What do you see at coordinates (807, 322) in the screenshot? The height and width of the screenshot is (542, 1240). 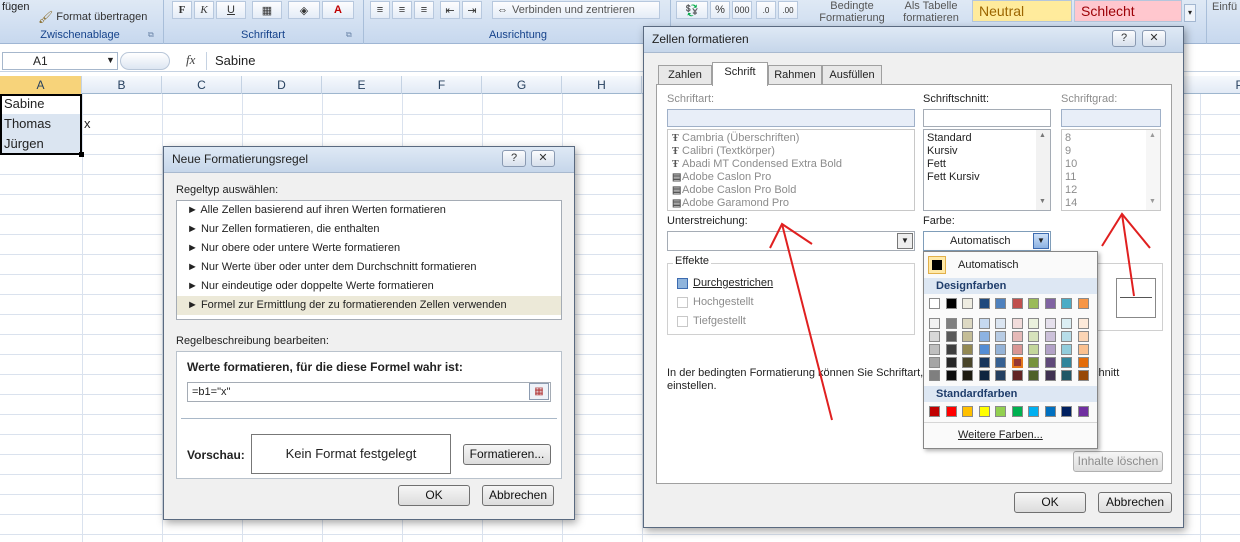 I see `arrow-line` at bounding box center [807, 322].